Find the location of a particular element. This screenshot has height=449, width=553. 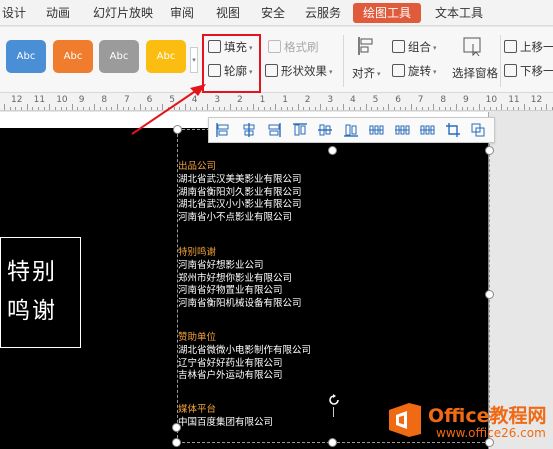

distribute-centers-button is located at coordinates (402, 130).